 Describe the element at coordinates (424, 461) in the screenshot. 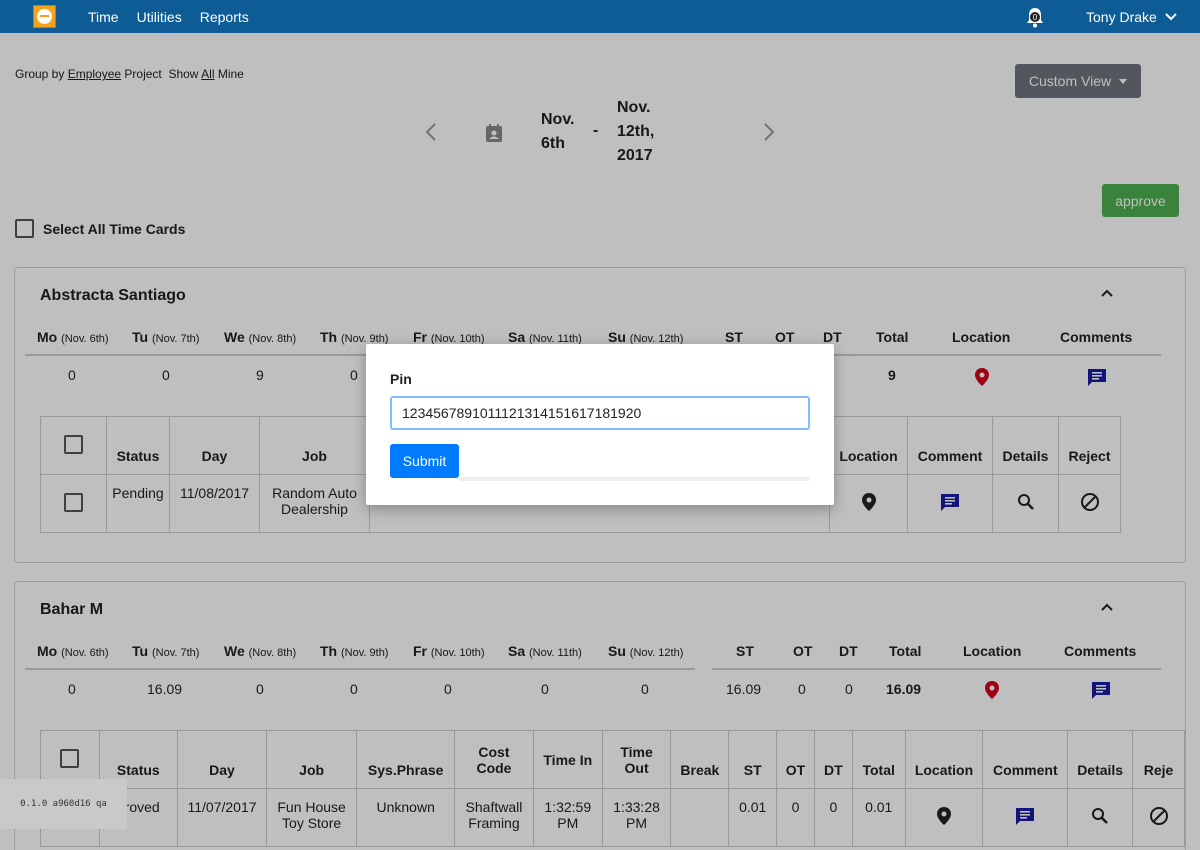

I see `submit-button: Submit` at that location.